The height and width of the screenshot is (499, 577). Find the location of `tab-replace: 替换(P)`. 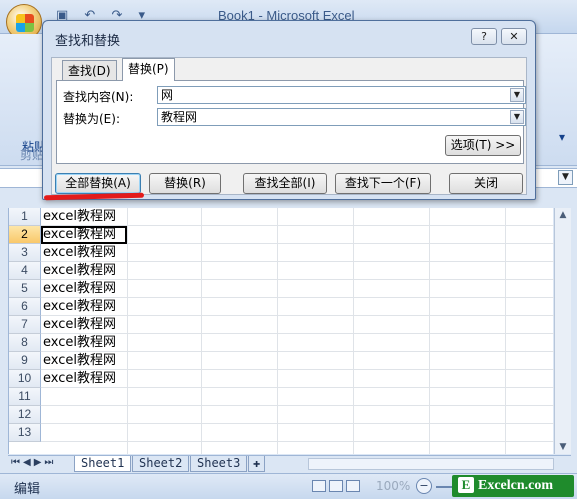

tab-replace: 替换(P) is located at coordinates (148, 69).